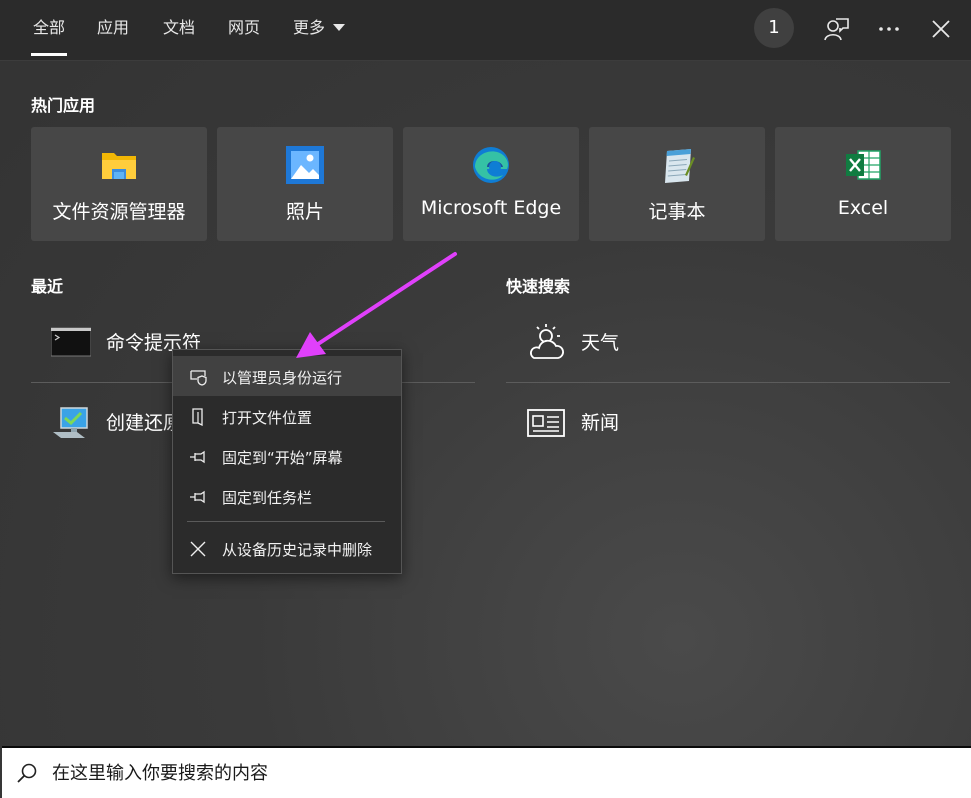 This screenshot has width=971, height=798. Describe the element at coordinates (197, 417) in the screenshot. I see `file-location-icon` at that location.